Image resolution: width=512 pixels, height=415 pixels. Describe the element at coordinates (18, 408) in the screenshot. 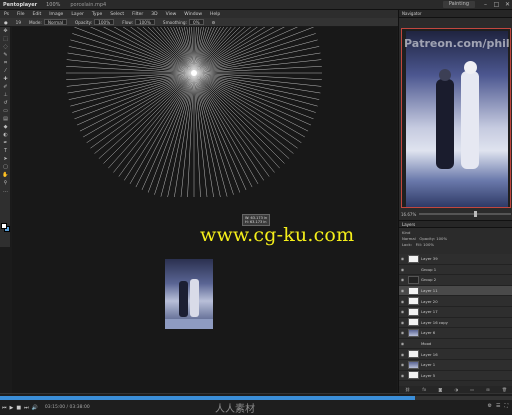

I see `stop-icon: ■` at that location.